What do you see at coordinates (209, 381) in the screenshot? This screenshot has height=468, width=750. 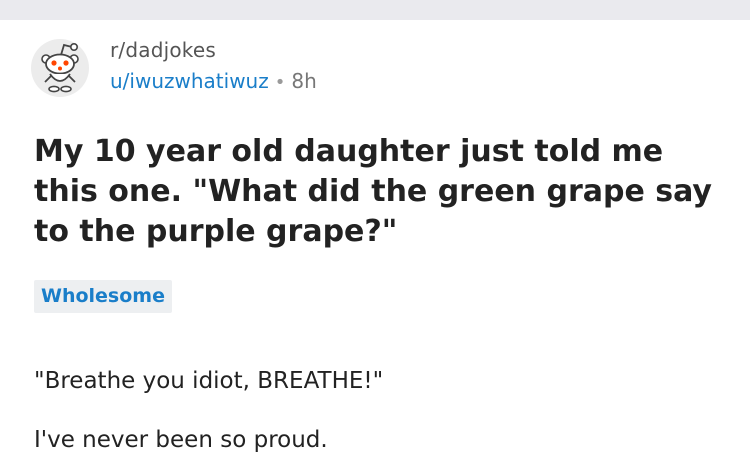 I see `post-body-line-1: "Breathe you idiot, BREATHE!"` at bounding box center [209, 381].